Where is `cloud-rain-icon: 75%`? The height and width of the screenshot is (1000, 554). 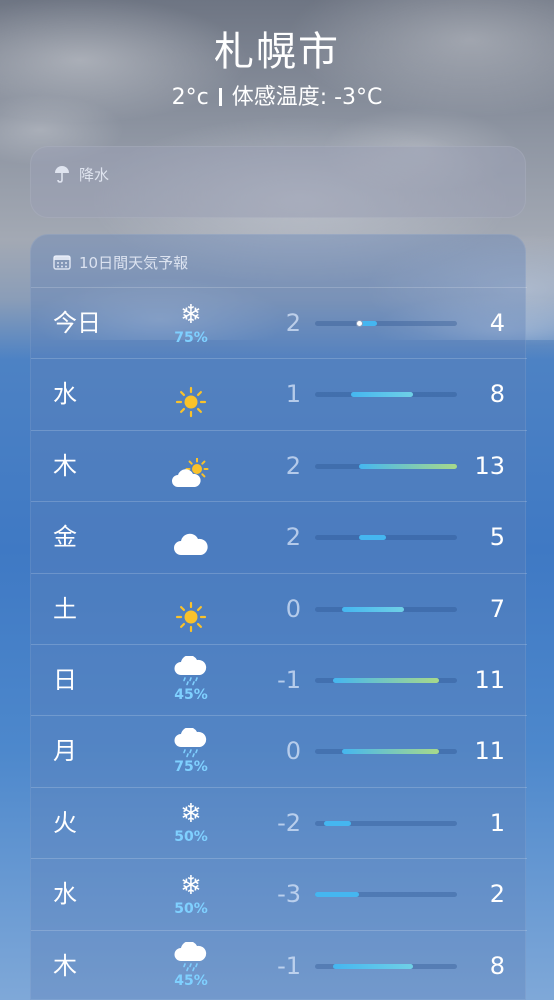
cloud-rain-icon: 75% is located at coordinates (191, 751).